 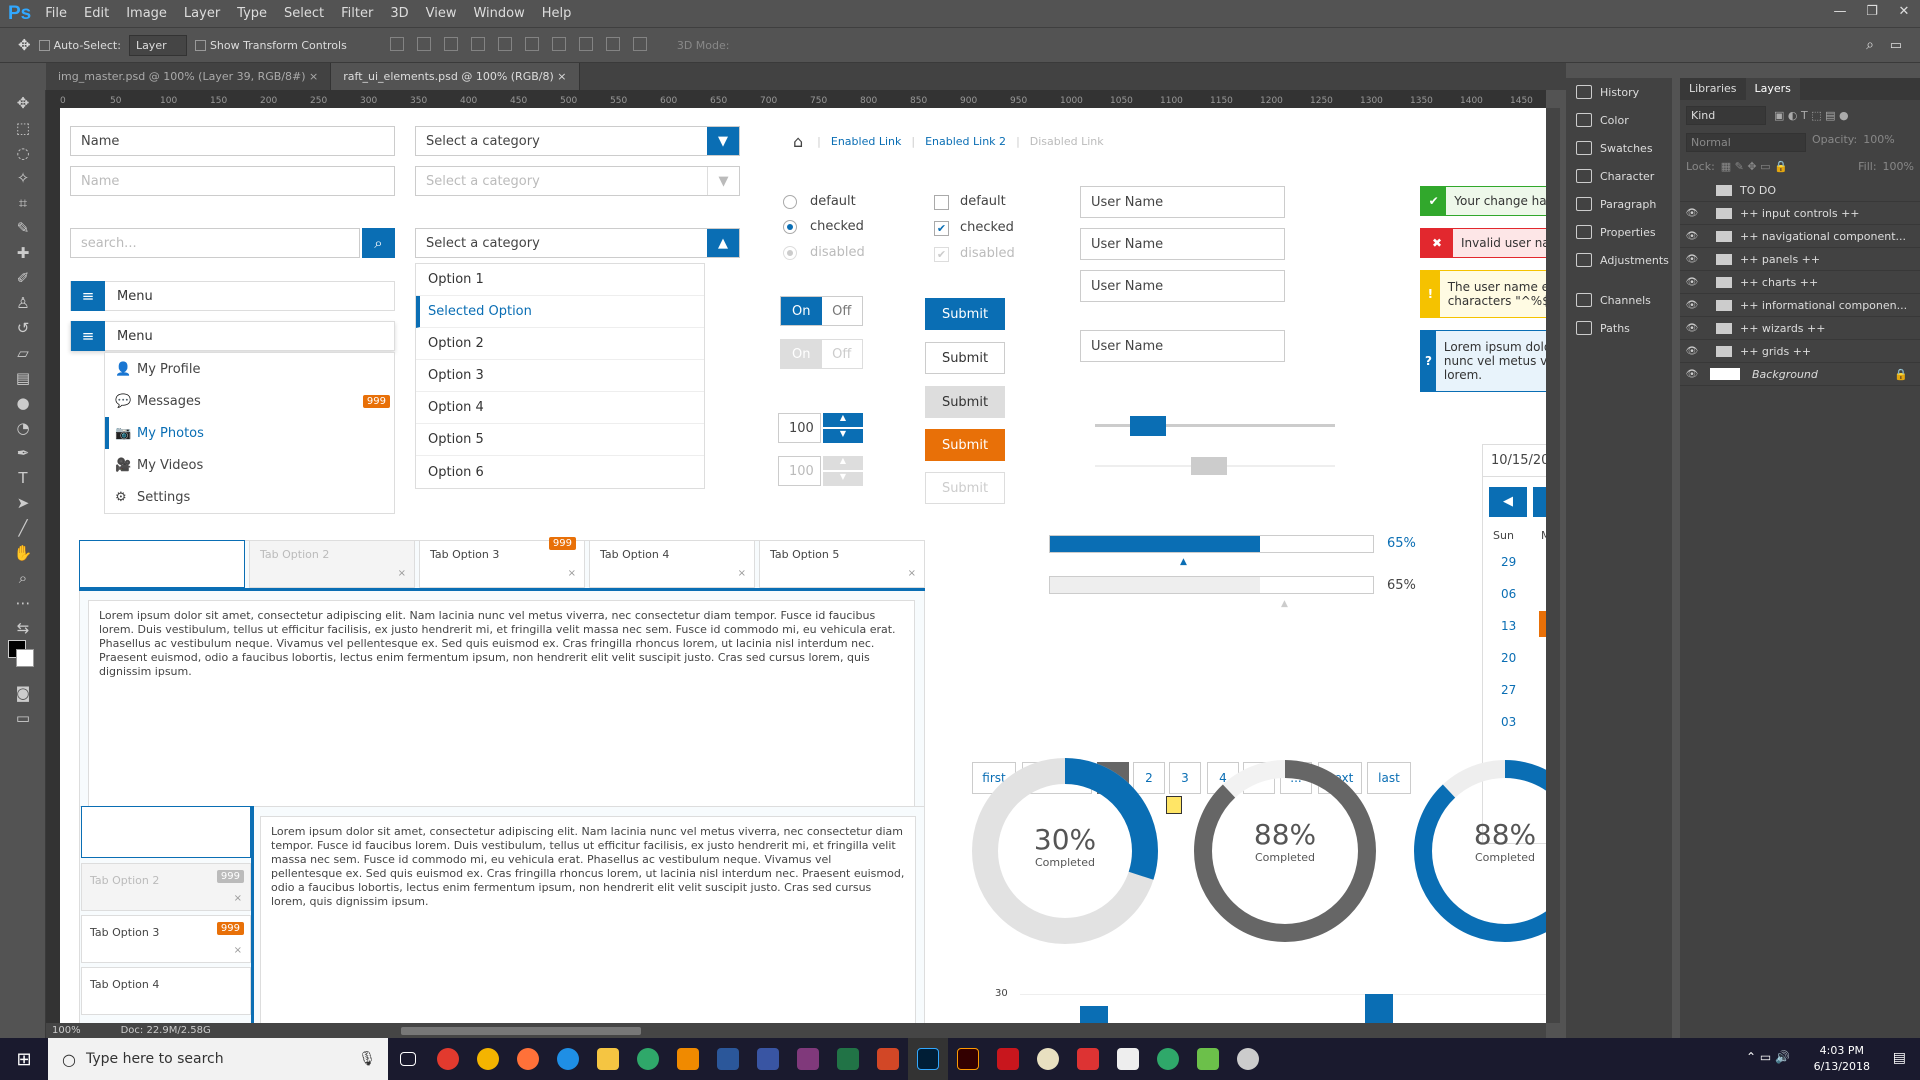 What do you see at coordinates (455, 76) in the screenshot?
I see `doc-tab-raft-ui: raft_ui_elements.psd @ 100% (RGB/8) ×` at bounding box center [455, 76].